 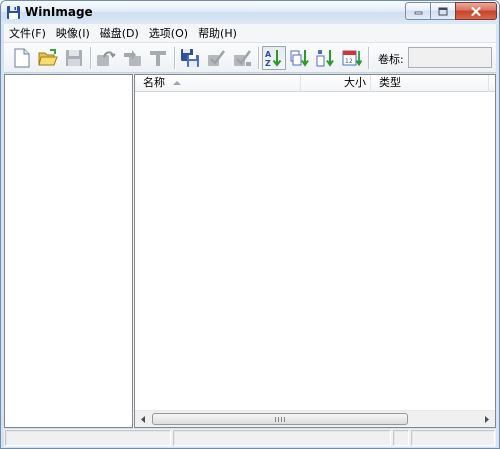 I want to click on inject-icon, so click(x=132, y=58).